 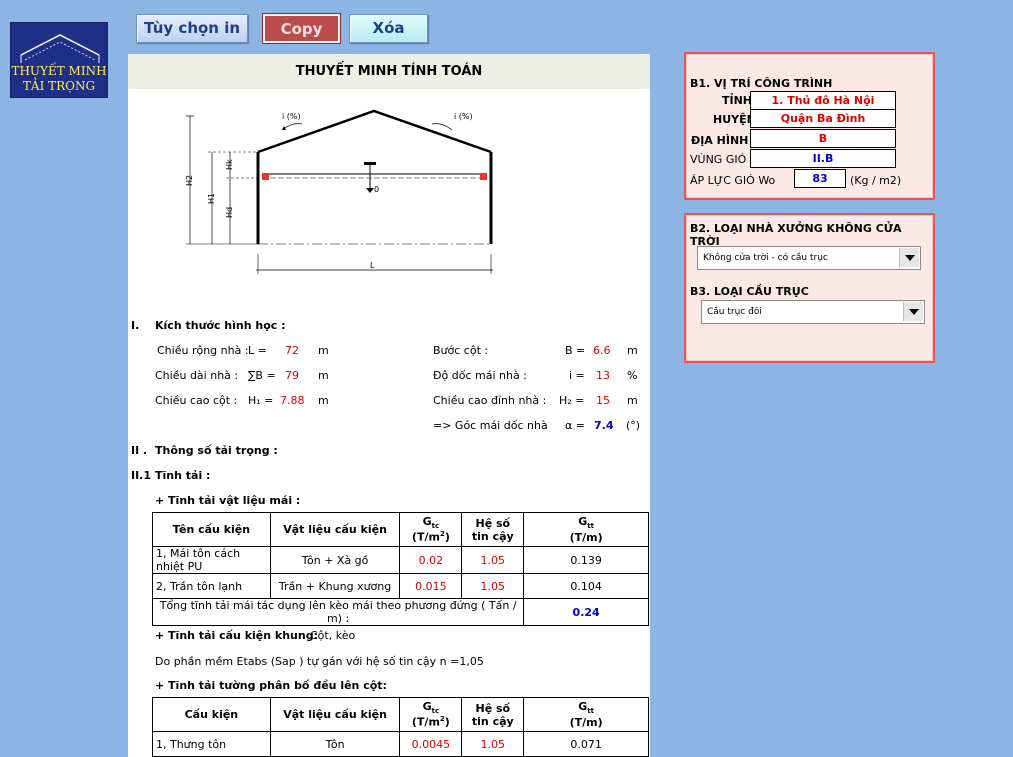 What do you see at coordinates (59, 60) in the screenshot?
I see `app-logo: THUYẾT MINH TẢI TRỌNG` at bounding box center [59, 60].